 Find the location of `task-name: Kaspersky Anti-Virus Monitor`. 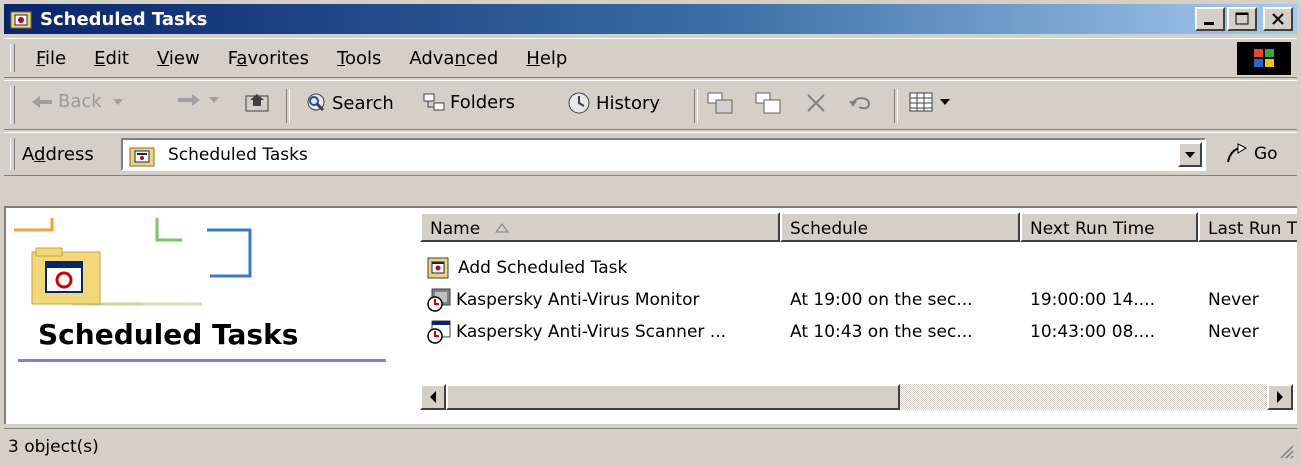

task-name: Kaspersky Anti-Virus Monitor is located at coordinates (578, 300).